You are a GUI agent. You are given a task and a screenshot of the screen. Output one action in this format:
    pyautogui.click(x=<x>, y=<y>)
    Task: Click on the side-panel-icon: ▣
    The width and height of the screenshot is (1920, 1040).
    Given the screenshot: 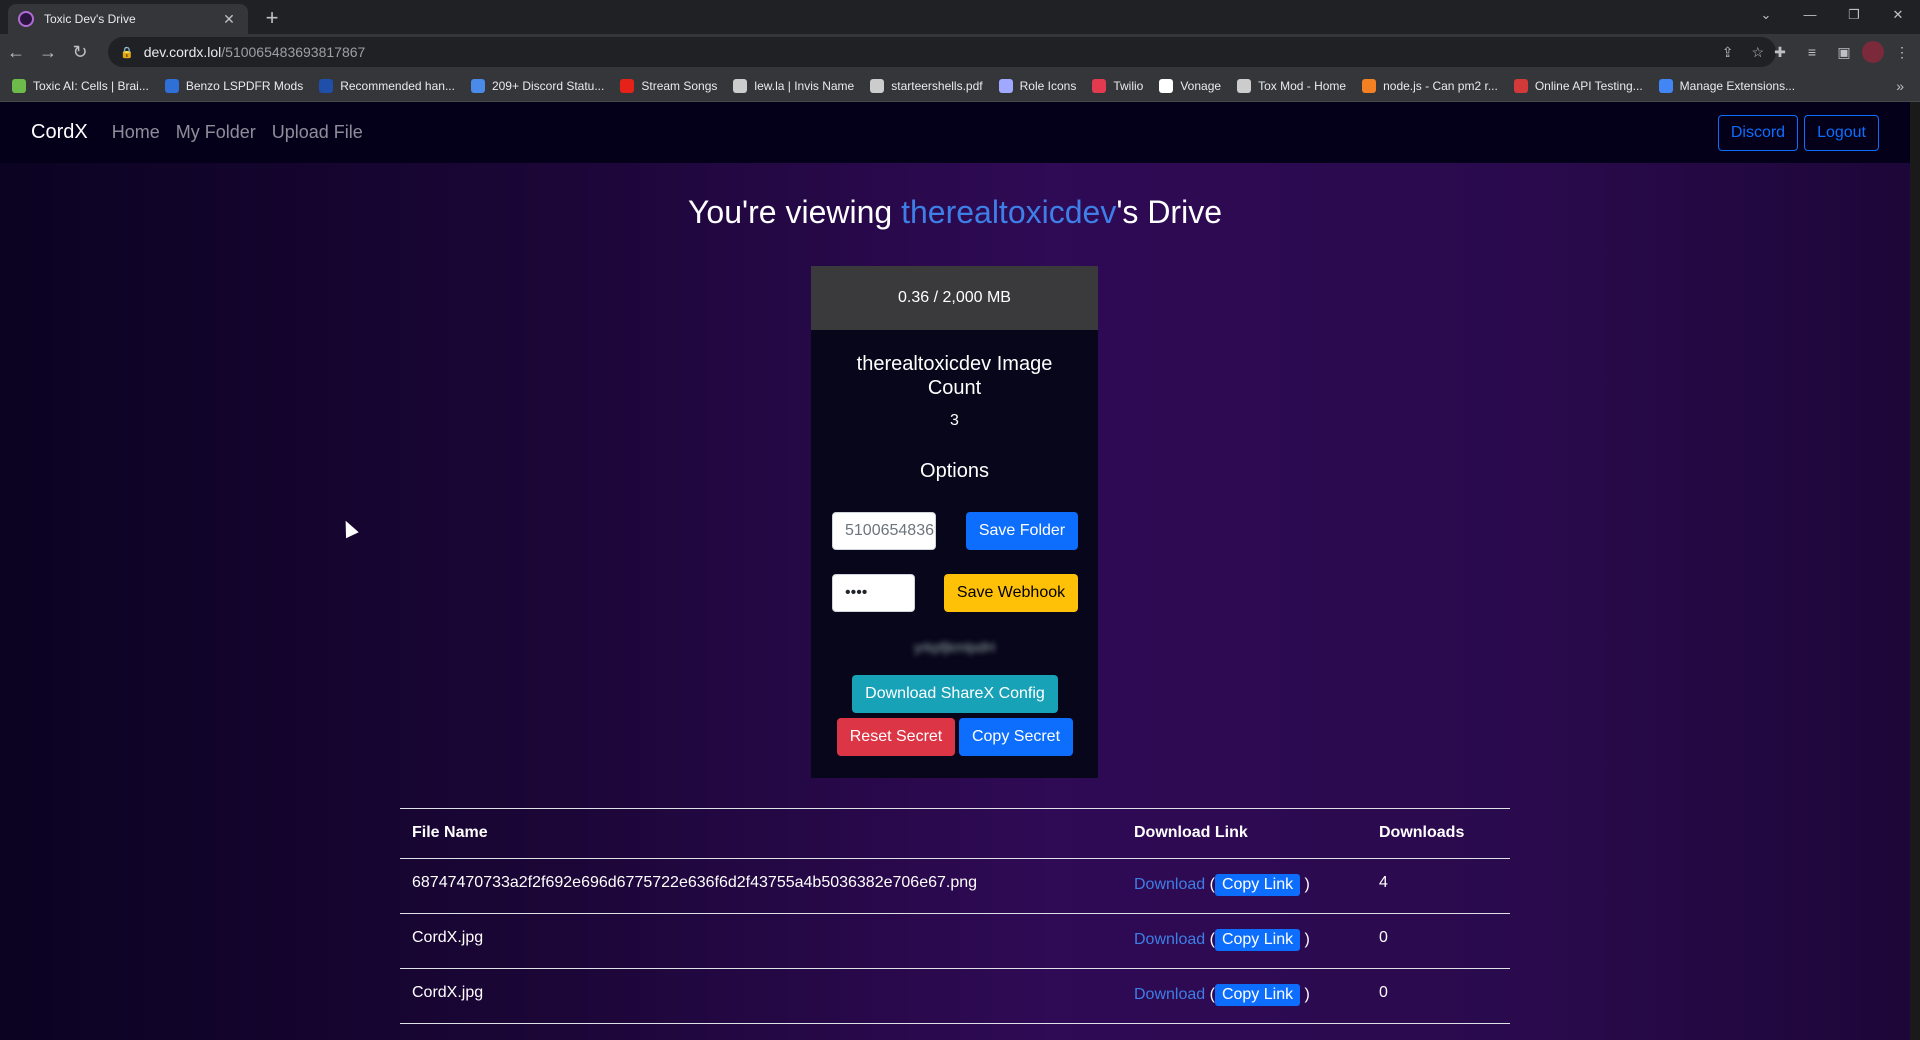 What is the action you would take?
    pyautogui.click(x=1844, y=52)
    